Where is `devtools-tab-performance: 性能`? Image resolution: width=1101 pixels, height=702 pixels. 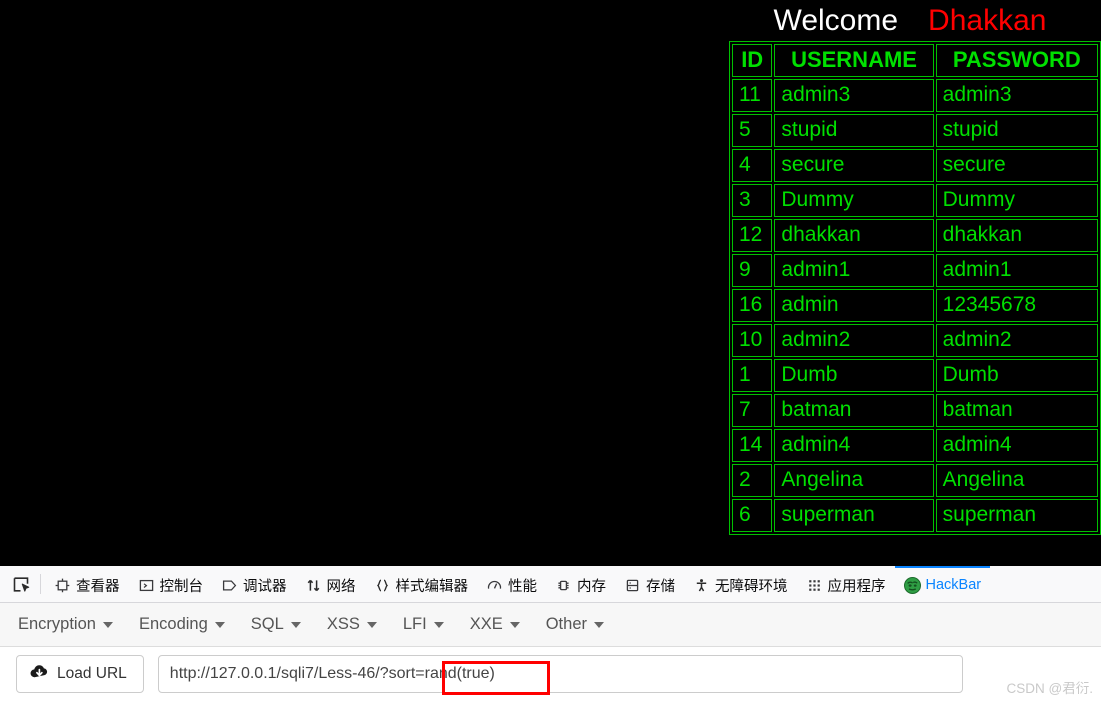 devtools-tab-performance: 性能 is located at coordinates (511, 584).